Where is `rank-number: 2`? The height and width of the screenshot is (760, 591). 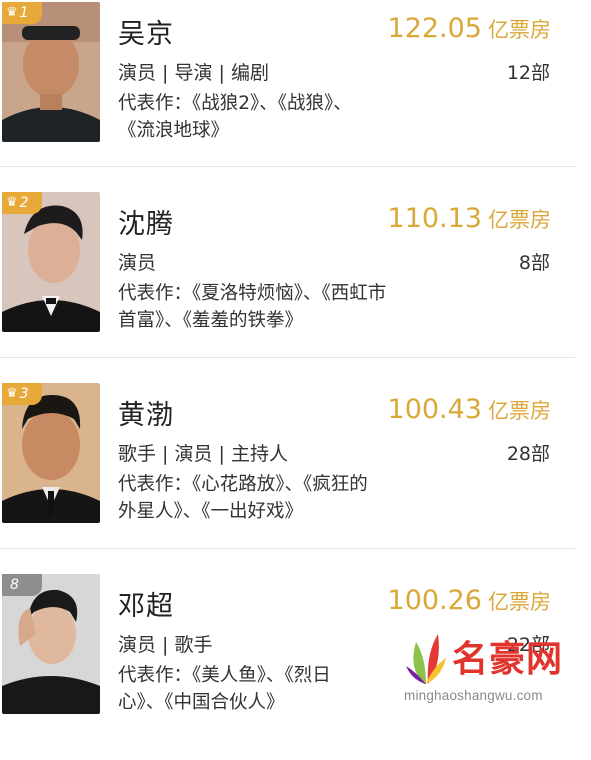
rank-number: 2 is located at coordinates (24, 203).